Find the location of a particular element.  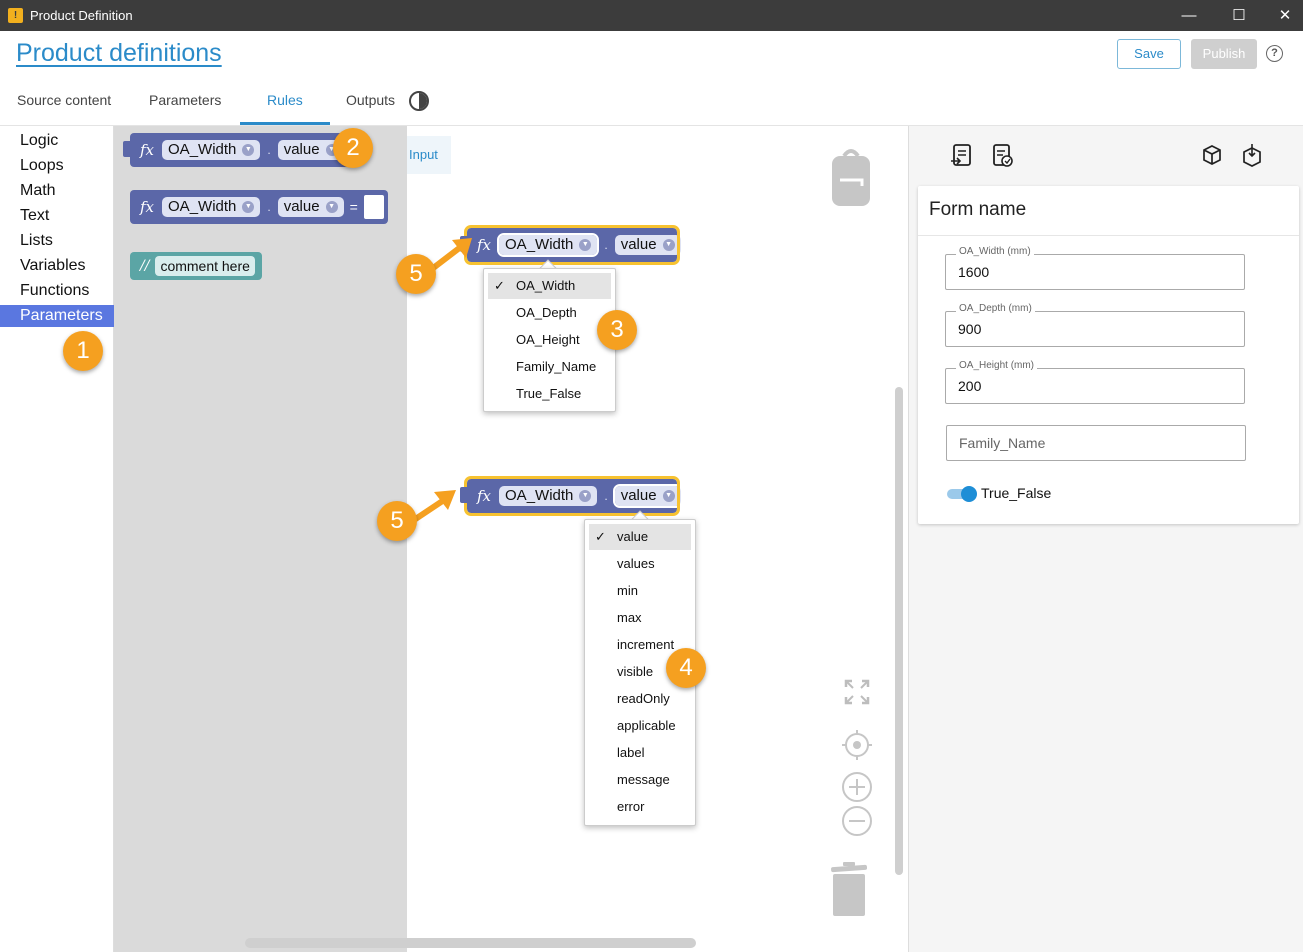

flyout-comment-block: // comment here is located at coordinates (196, 266).